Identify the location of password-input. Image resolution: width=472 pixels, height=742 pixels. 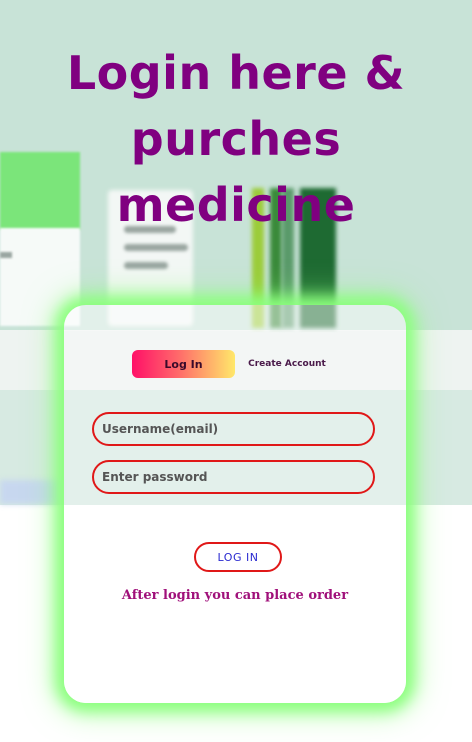
(233, 477).